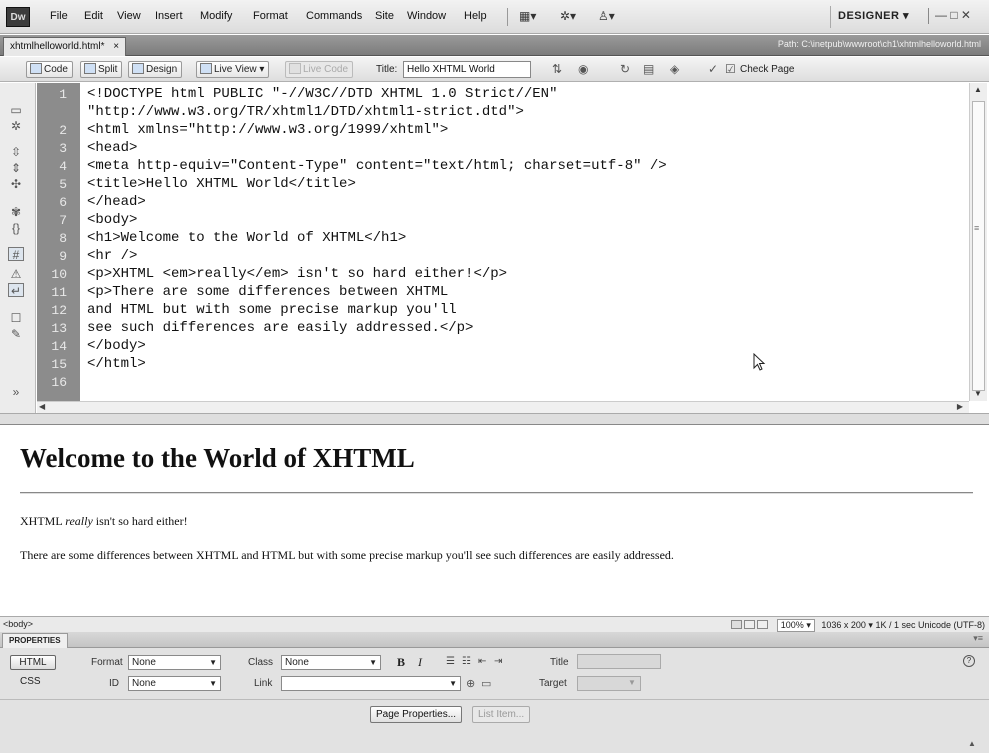  What do you see at coordinates (16, 212) in the screenshot?
I see `select-parent-tag-icon: ✾` at bounding box center [16, 212].